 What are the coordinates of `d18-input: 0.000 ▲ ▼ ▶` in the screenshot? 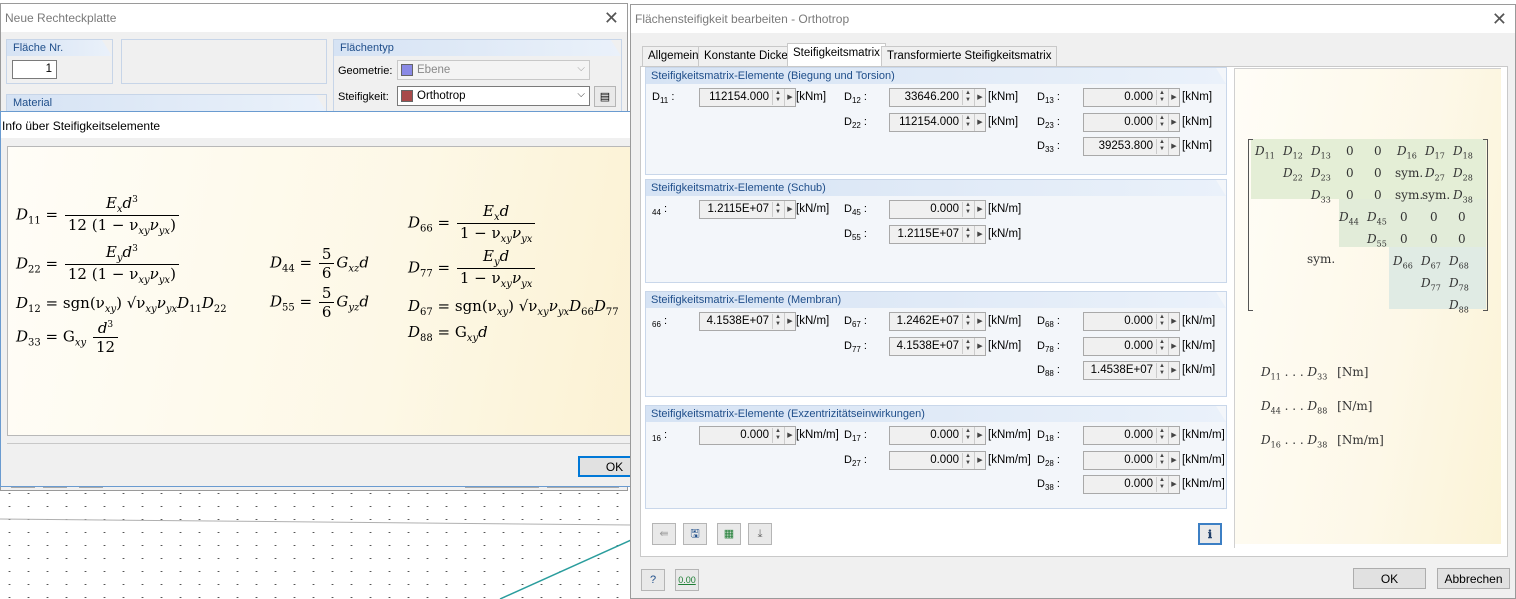 It's located at (1131, 435).